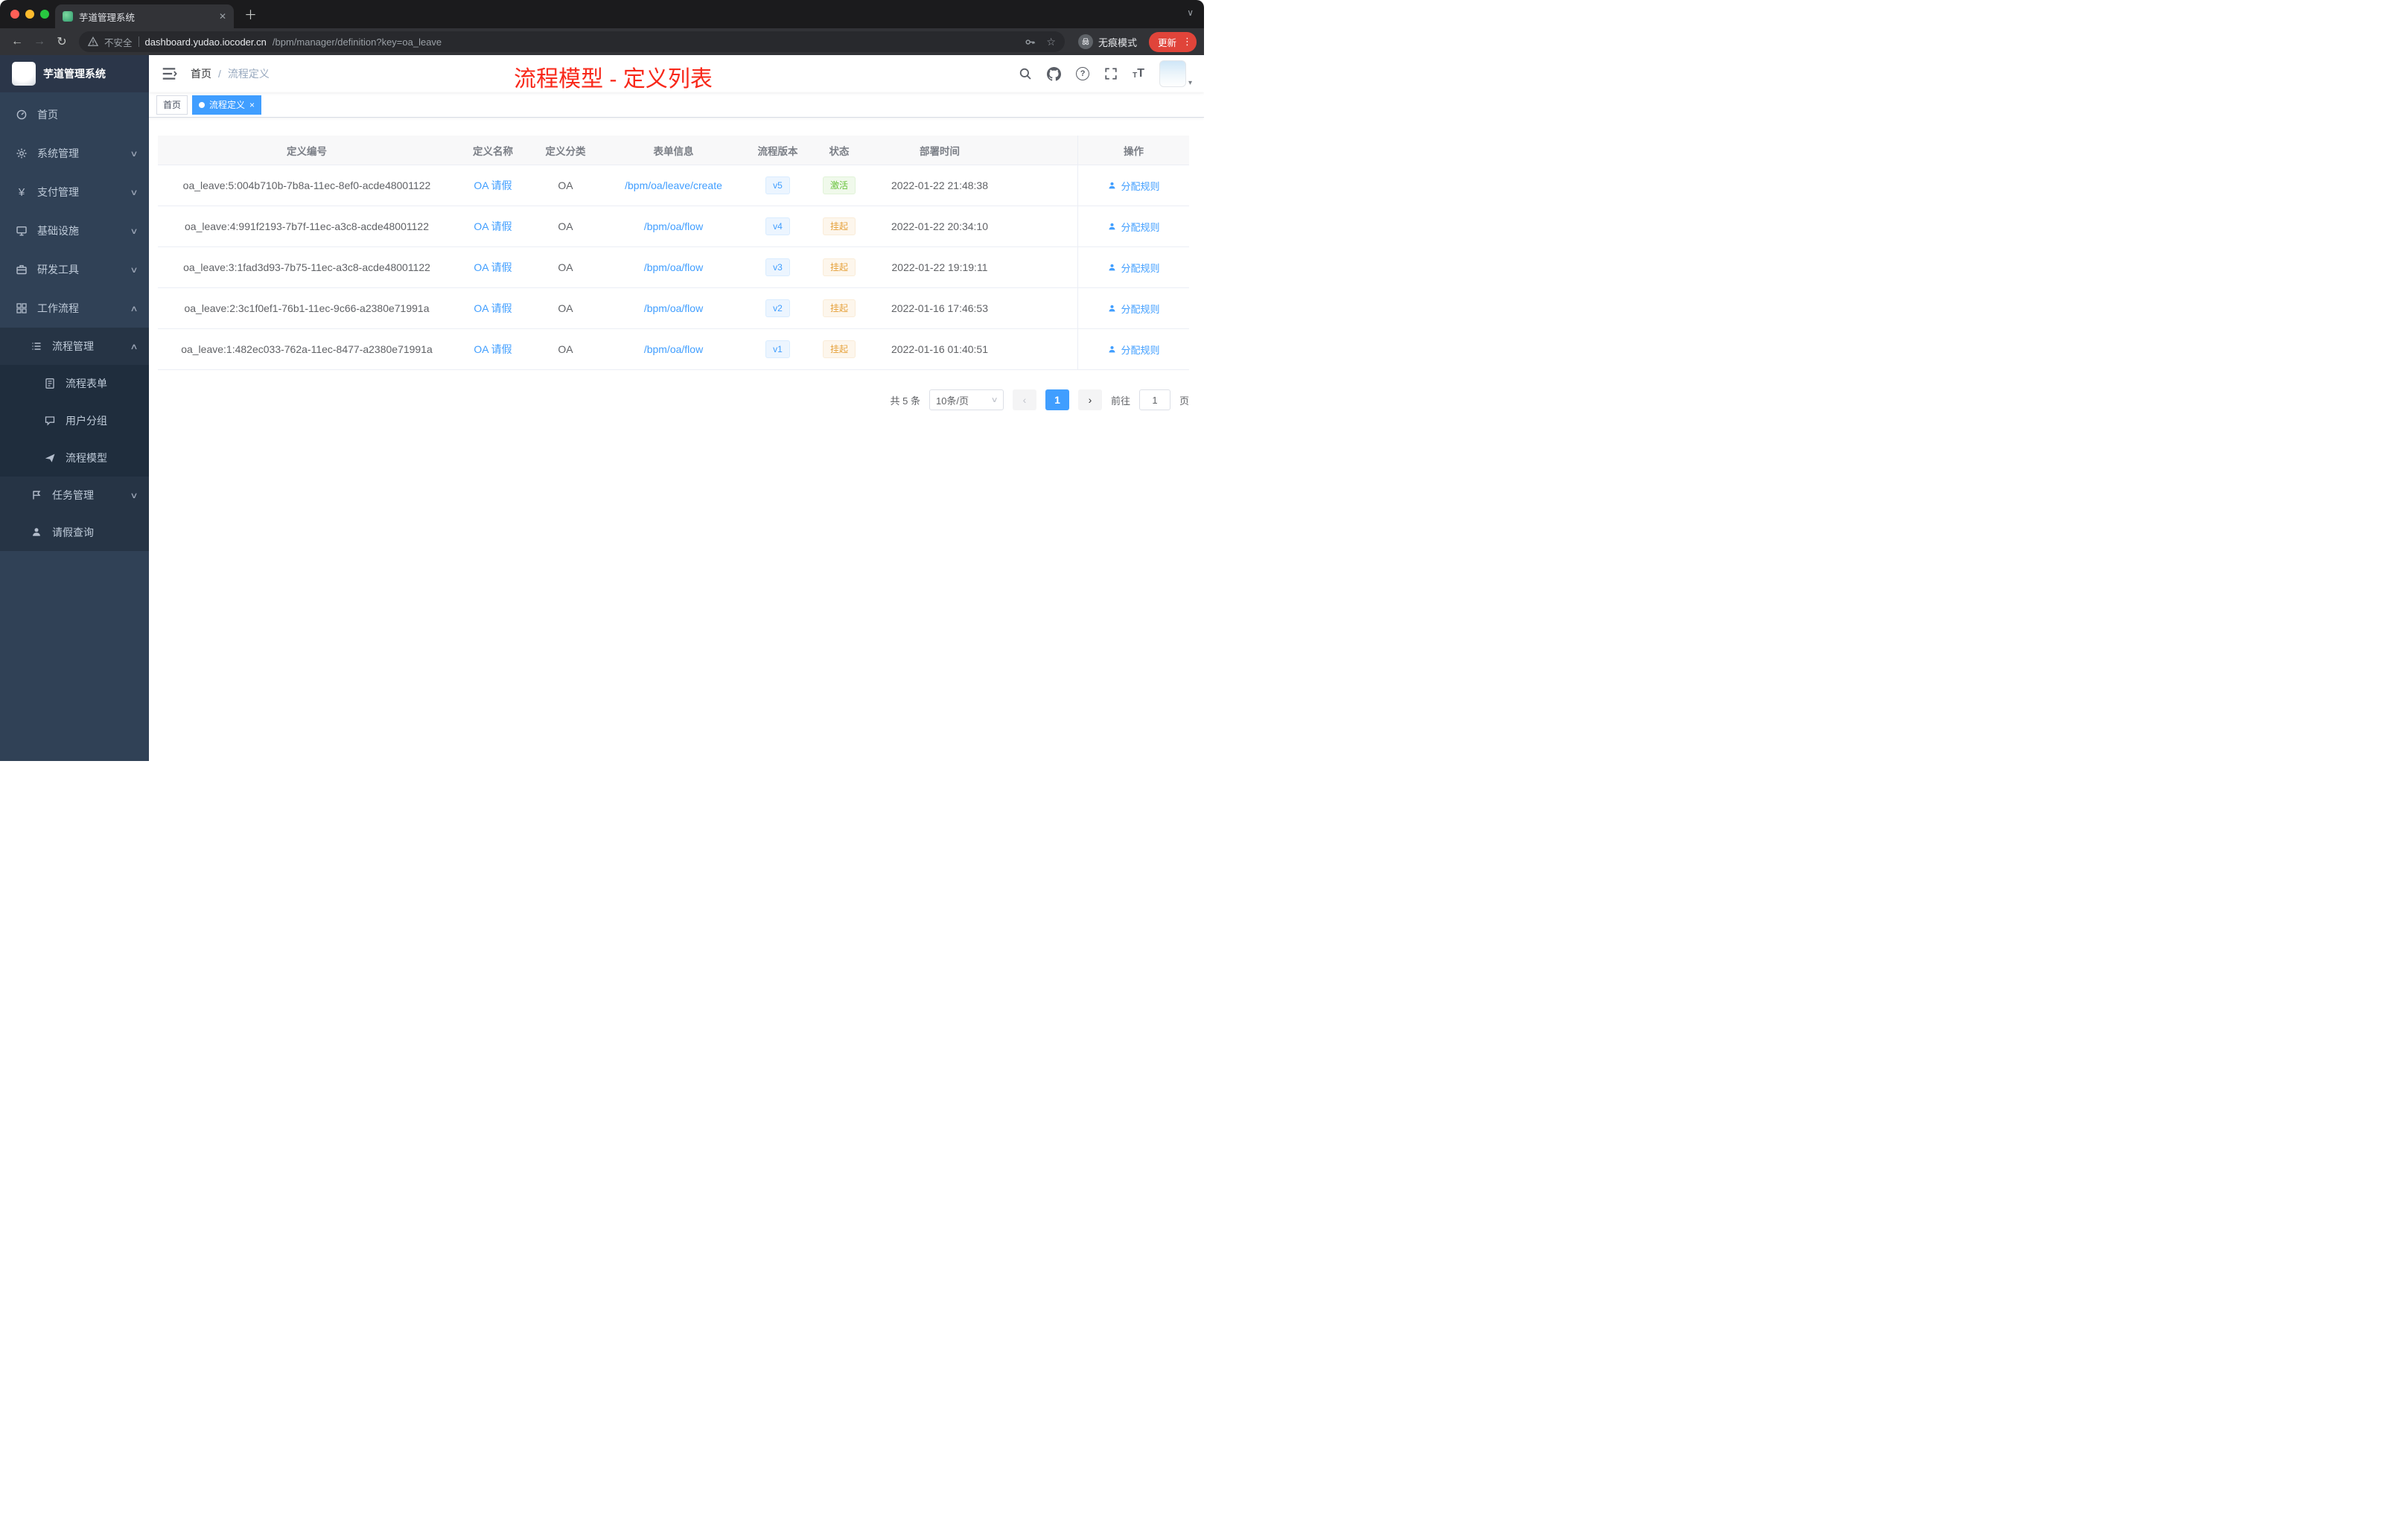 Image resolution: width=2408 pixels, height=1522 pixels. I want to click on sidebar-item-user-group: 用户分组, so click(74, 420).